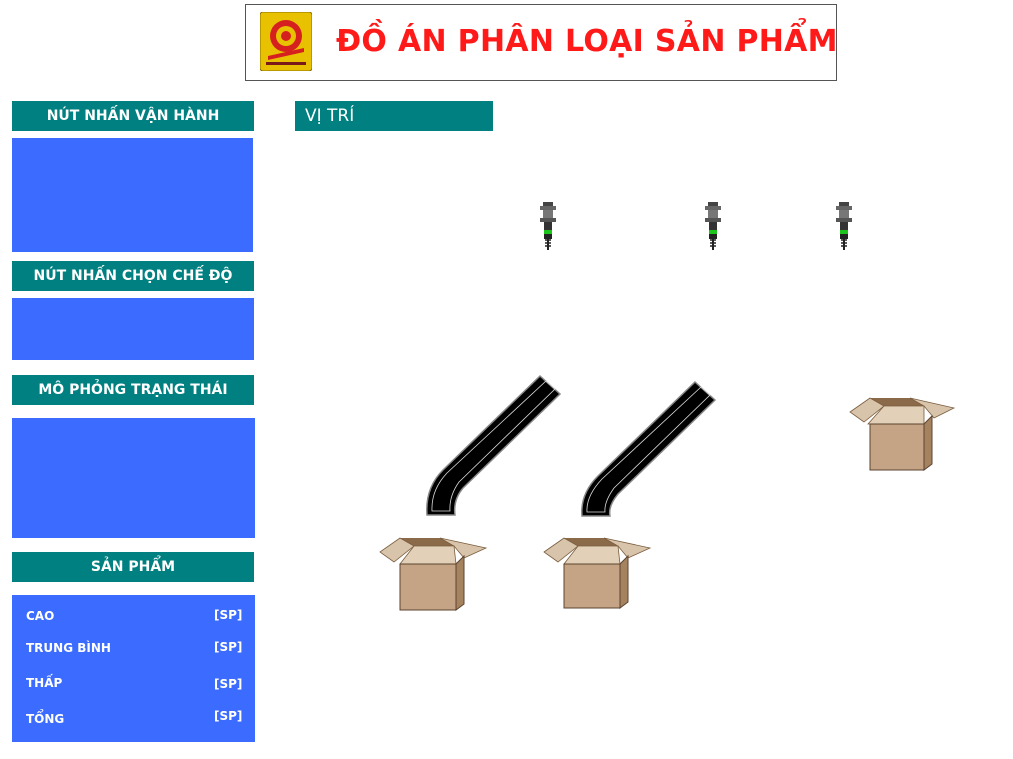 The width and height of the screenshot is (1013, 759). Describe the element at coordinates (45, 719) in the screenshot. I see `product-label-total: TỔNG` at that location.